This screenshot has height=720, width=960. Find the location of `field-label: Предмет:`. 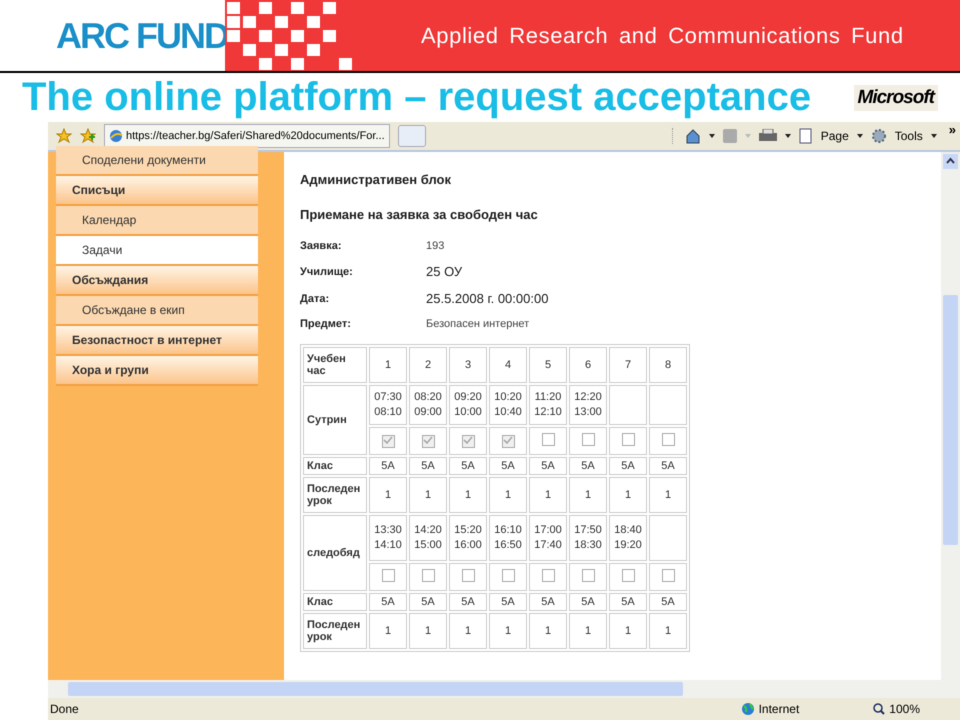

field-label: Предмет: is located at coordinates (326, 324).